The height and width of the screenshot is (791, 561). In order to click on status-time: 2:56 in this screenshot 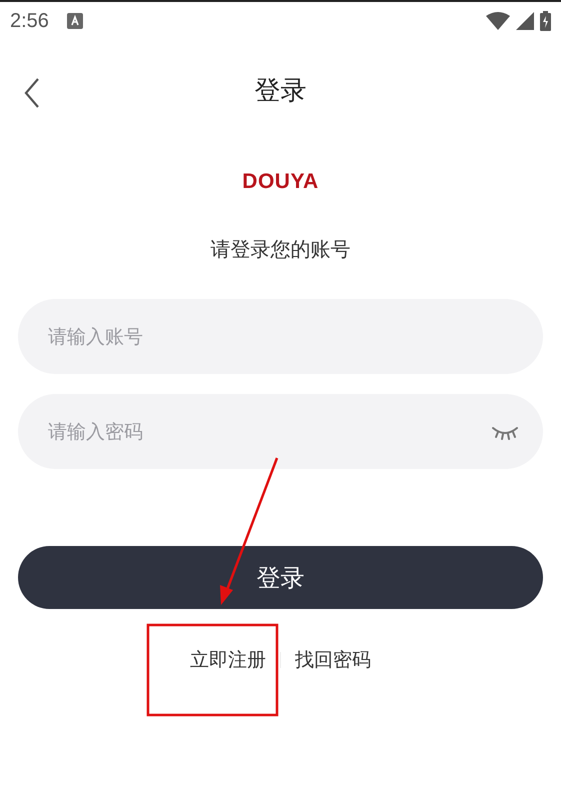, I will do `click(29, 21)`.